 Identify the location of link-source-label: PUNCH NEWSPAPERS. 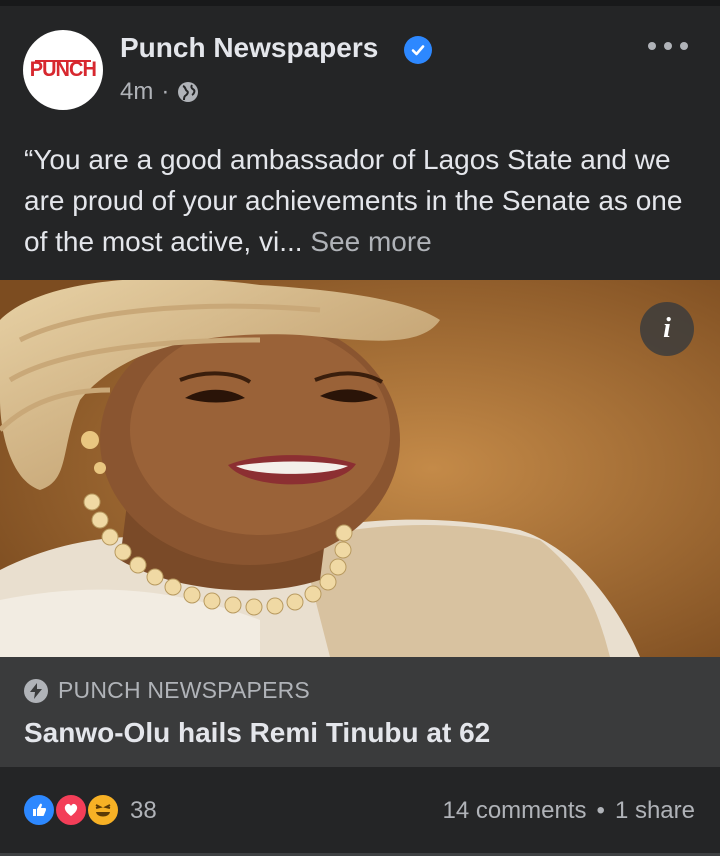
(184, 690).